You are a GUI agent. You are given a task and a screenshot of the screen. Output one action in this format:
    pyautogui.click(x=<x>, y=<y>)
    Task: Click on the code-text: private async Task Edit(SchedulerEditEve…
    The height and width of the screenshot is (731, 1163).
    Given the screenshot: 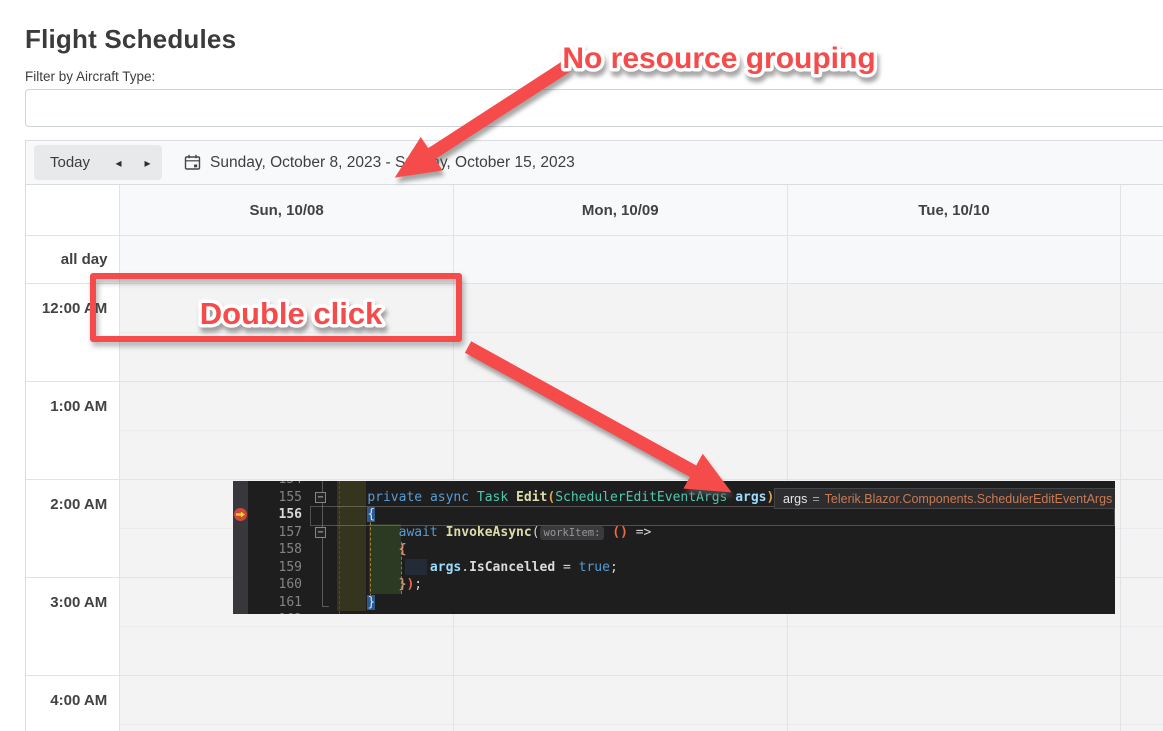 What is the action you would take?
    pyautogui.click(x=571, y=497)
    